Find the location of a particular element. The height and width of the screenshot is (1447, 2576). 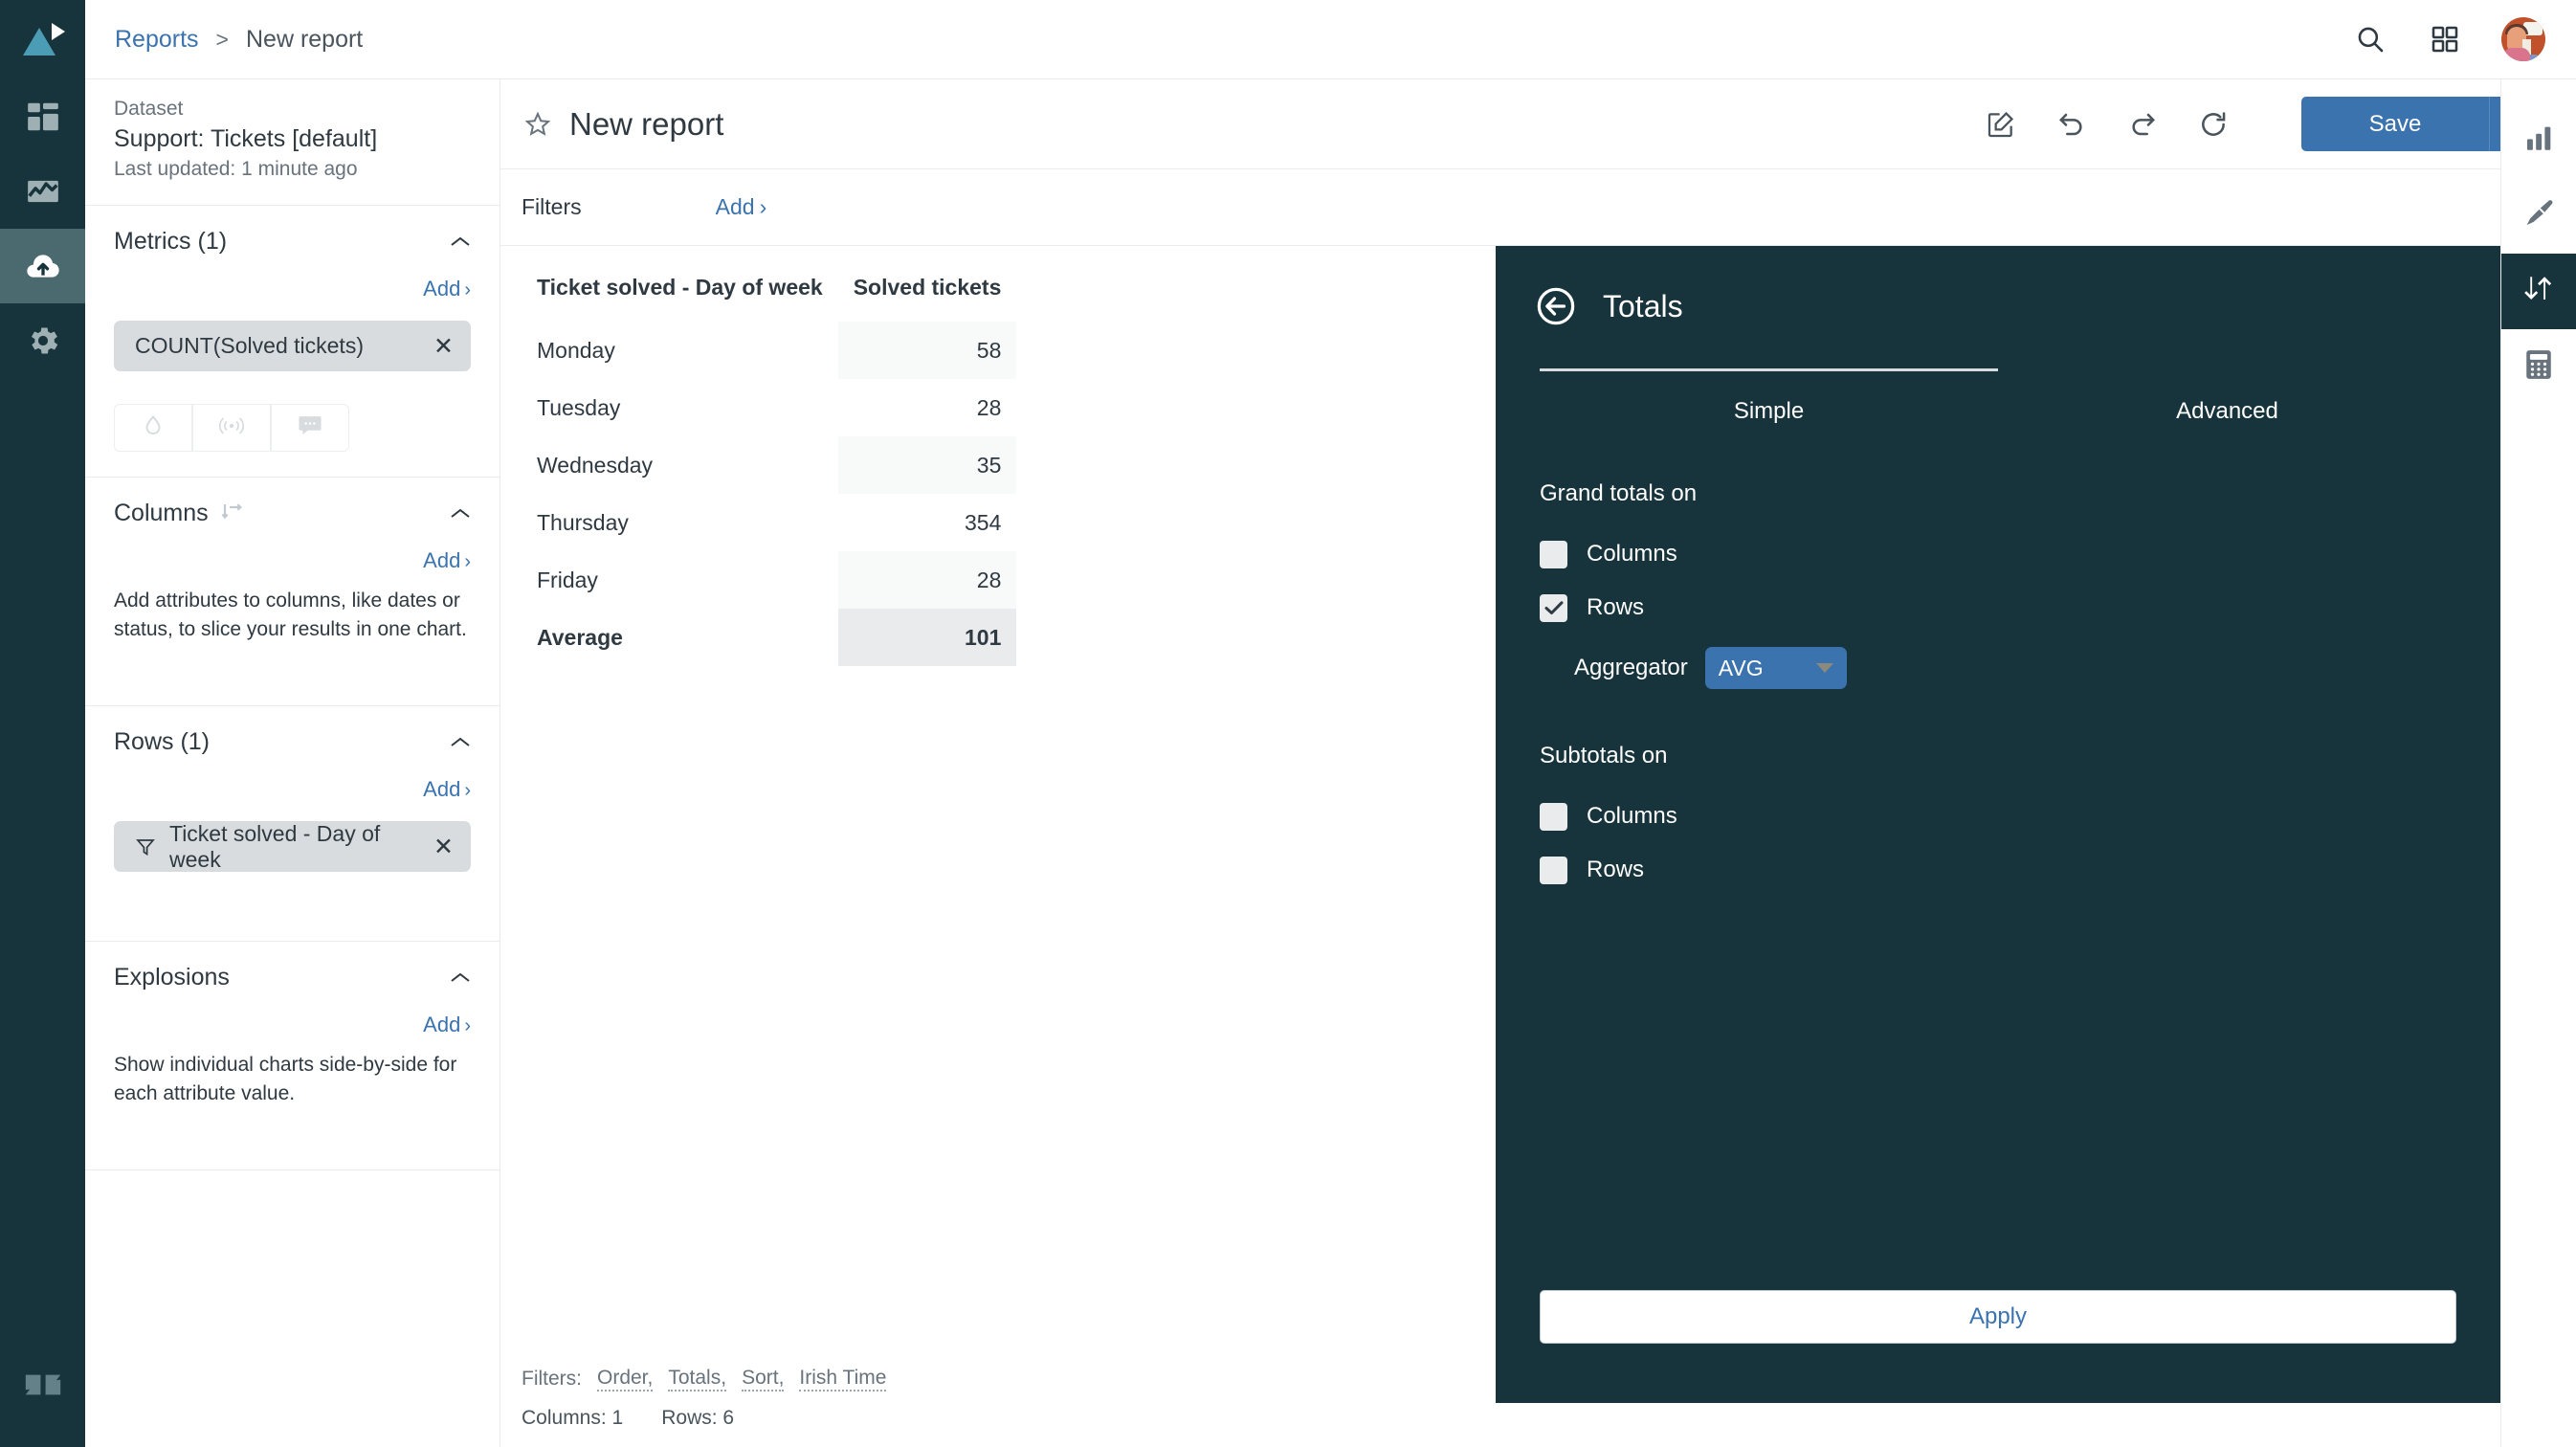

tab-simple: Simple is located at coordinates (1769, 401).